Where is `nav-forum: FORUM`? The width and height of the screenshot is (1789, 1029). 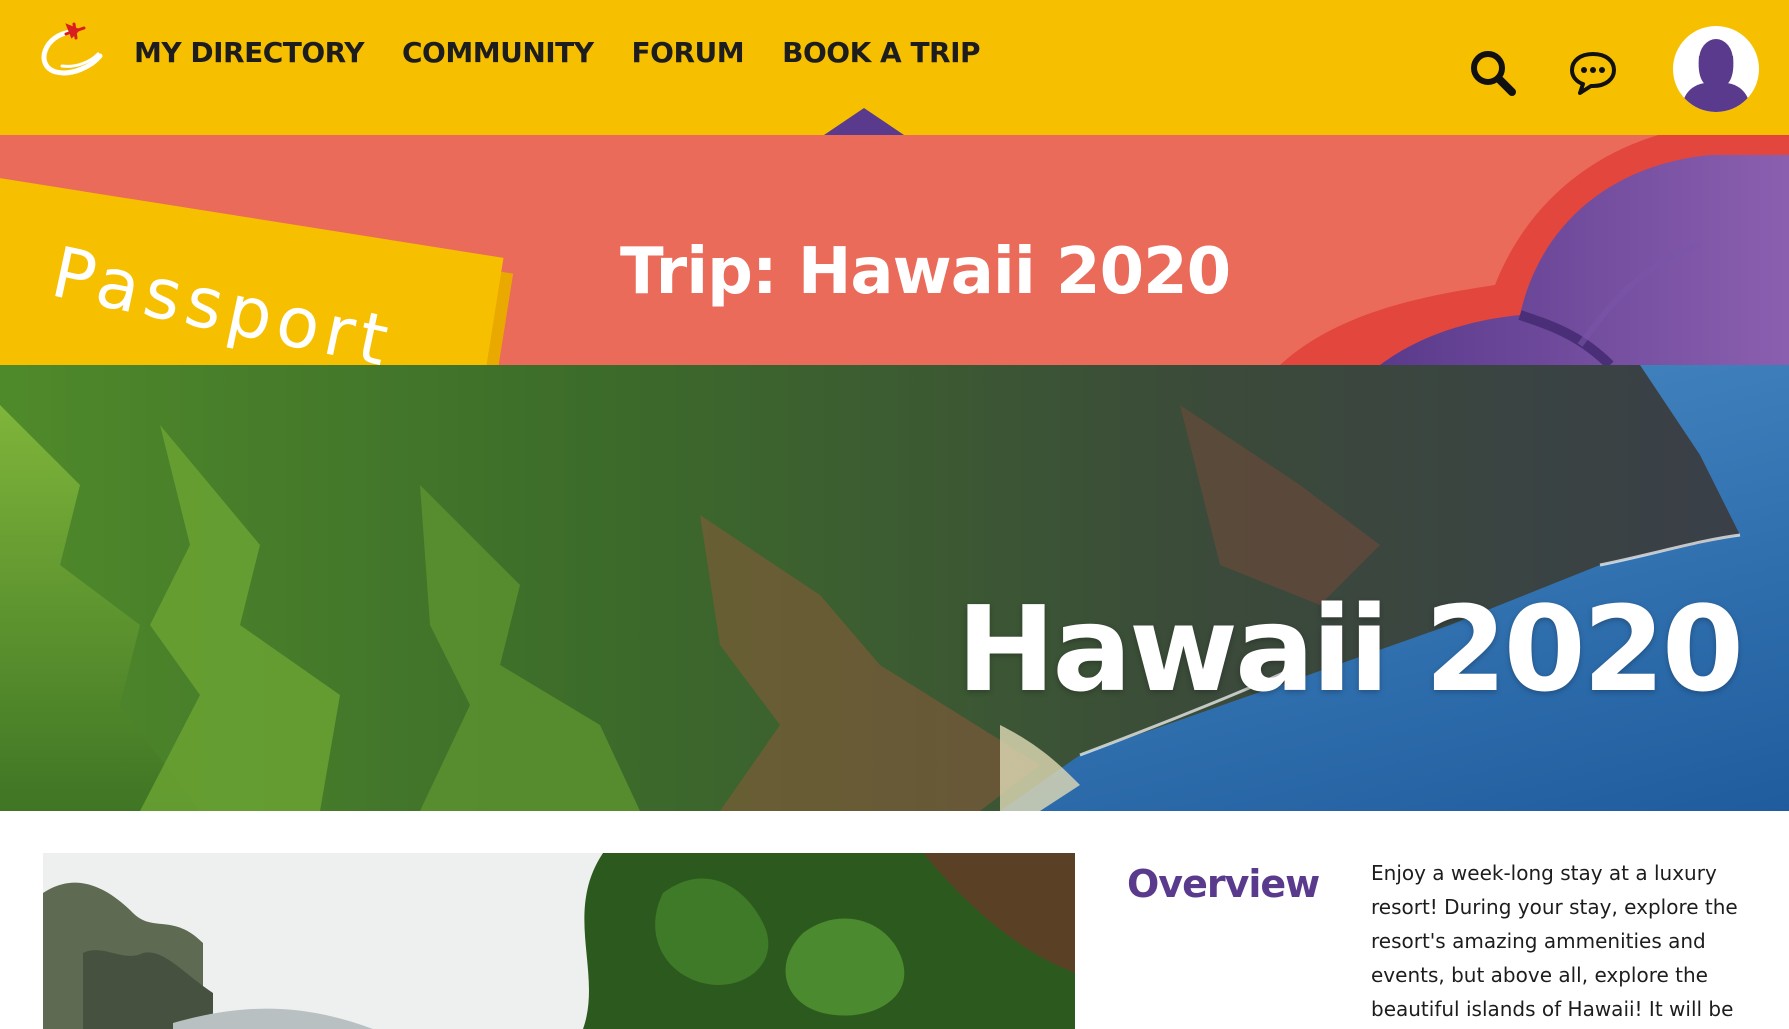
nav-forum: FORUM is located at coordinates (688, 52).